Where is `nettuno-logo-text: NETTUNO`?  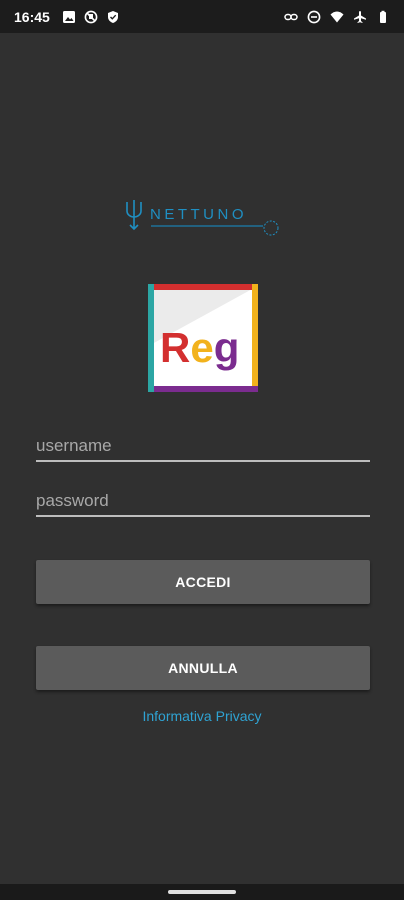
nettuno-logo-text: NETTUNO is located at coordinates (198, 214).